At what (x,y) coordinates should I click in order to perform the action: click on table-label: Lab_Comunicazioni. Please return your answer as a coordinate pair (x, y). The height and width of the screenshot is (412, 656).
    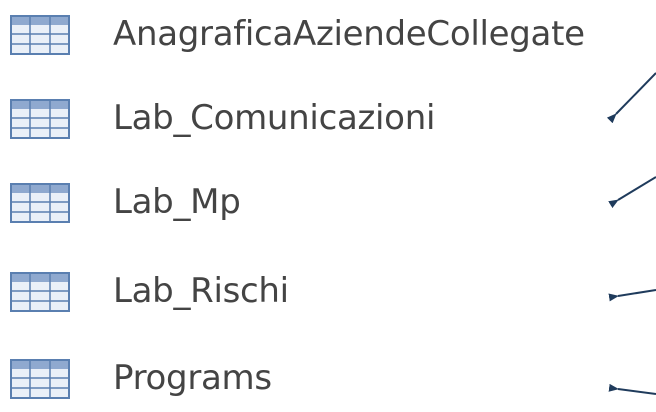
    Looking at the image, I should click on (274, 118).